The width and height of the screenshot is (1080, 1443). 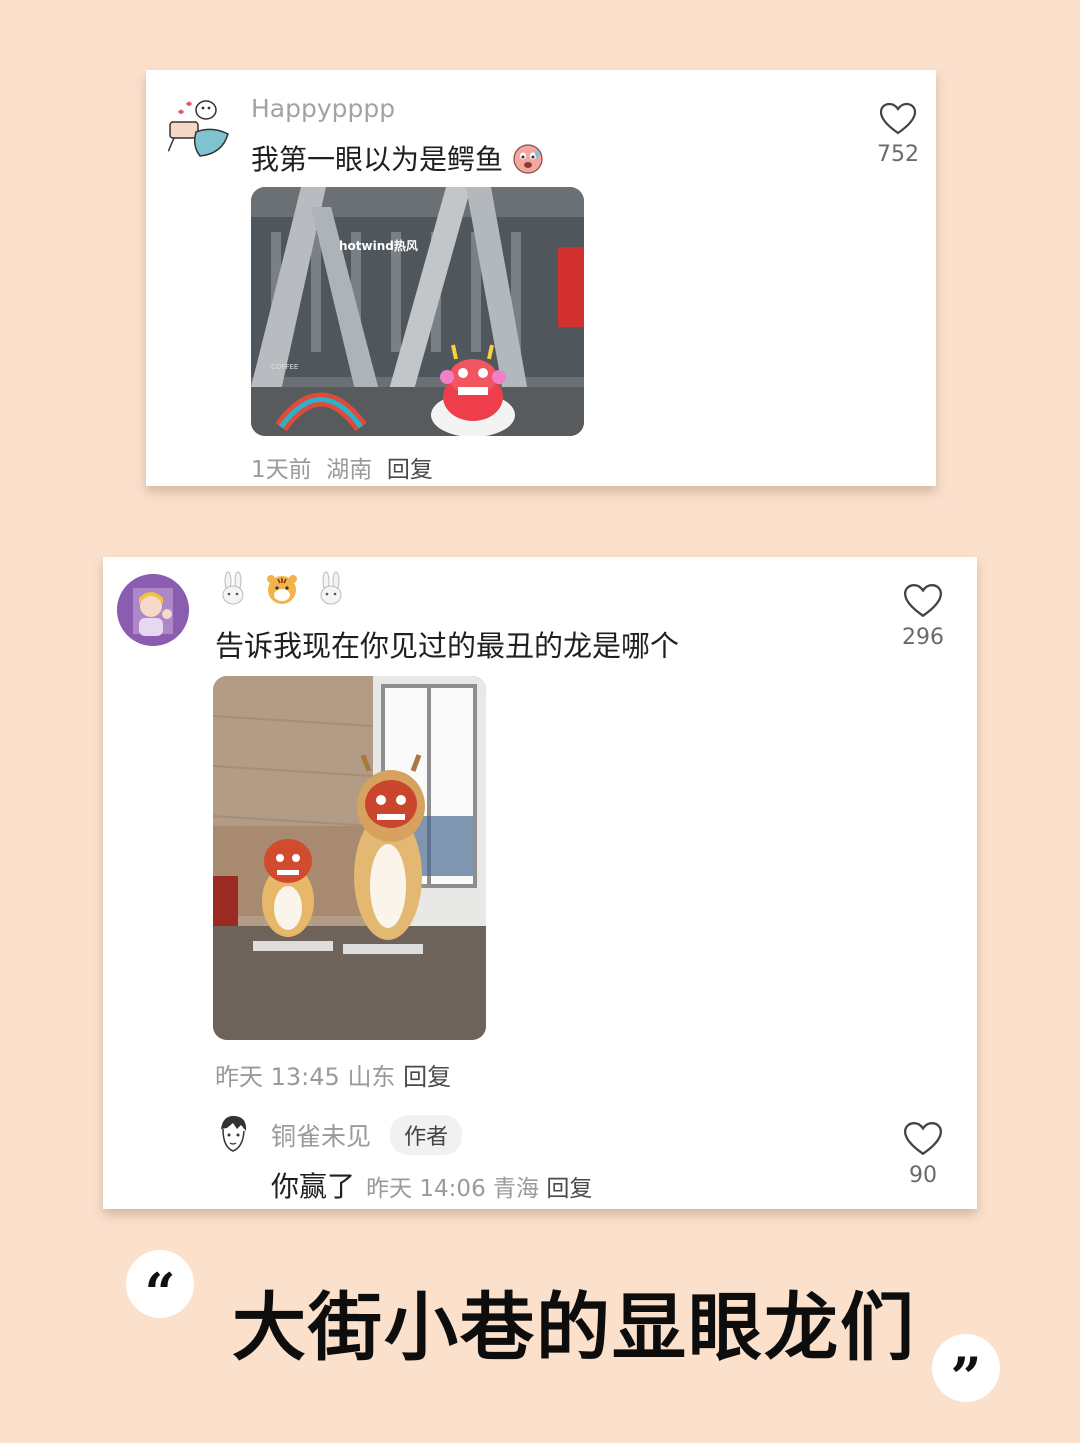 I want to click on reply-time: 昨天 14:06, so click(x=426, y=1189).